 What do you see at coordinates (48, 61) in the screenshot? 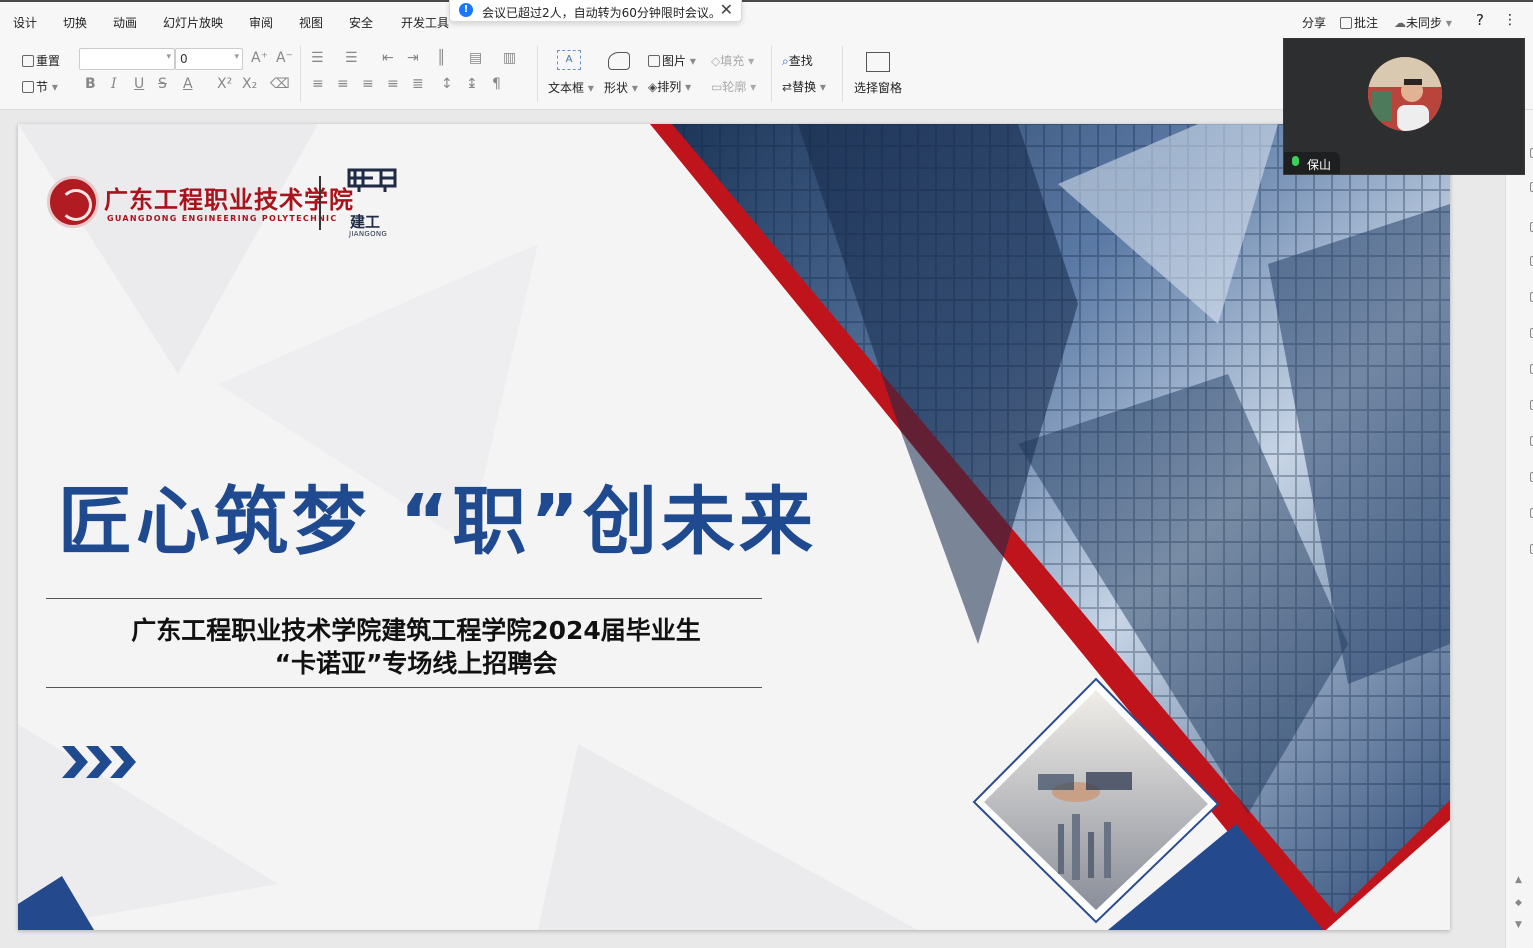
I see `reset-label: 重置` at bounding box center [48, 61].